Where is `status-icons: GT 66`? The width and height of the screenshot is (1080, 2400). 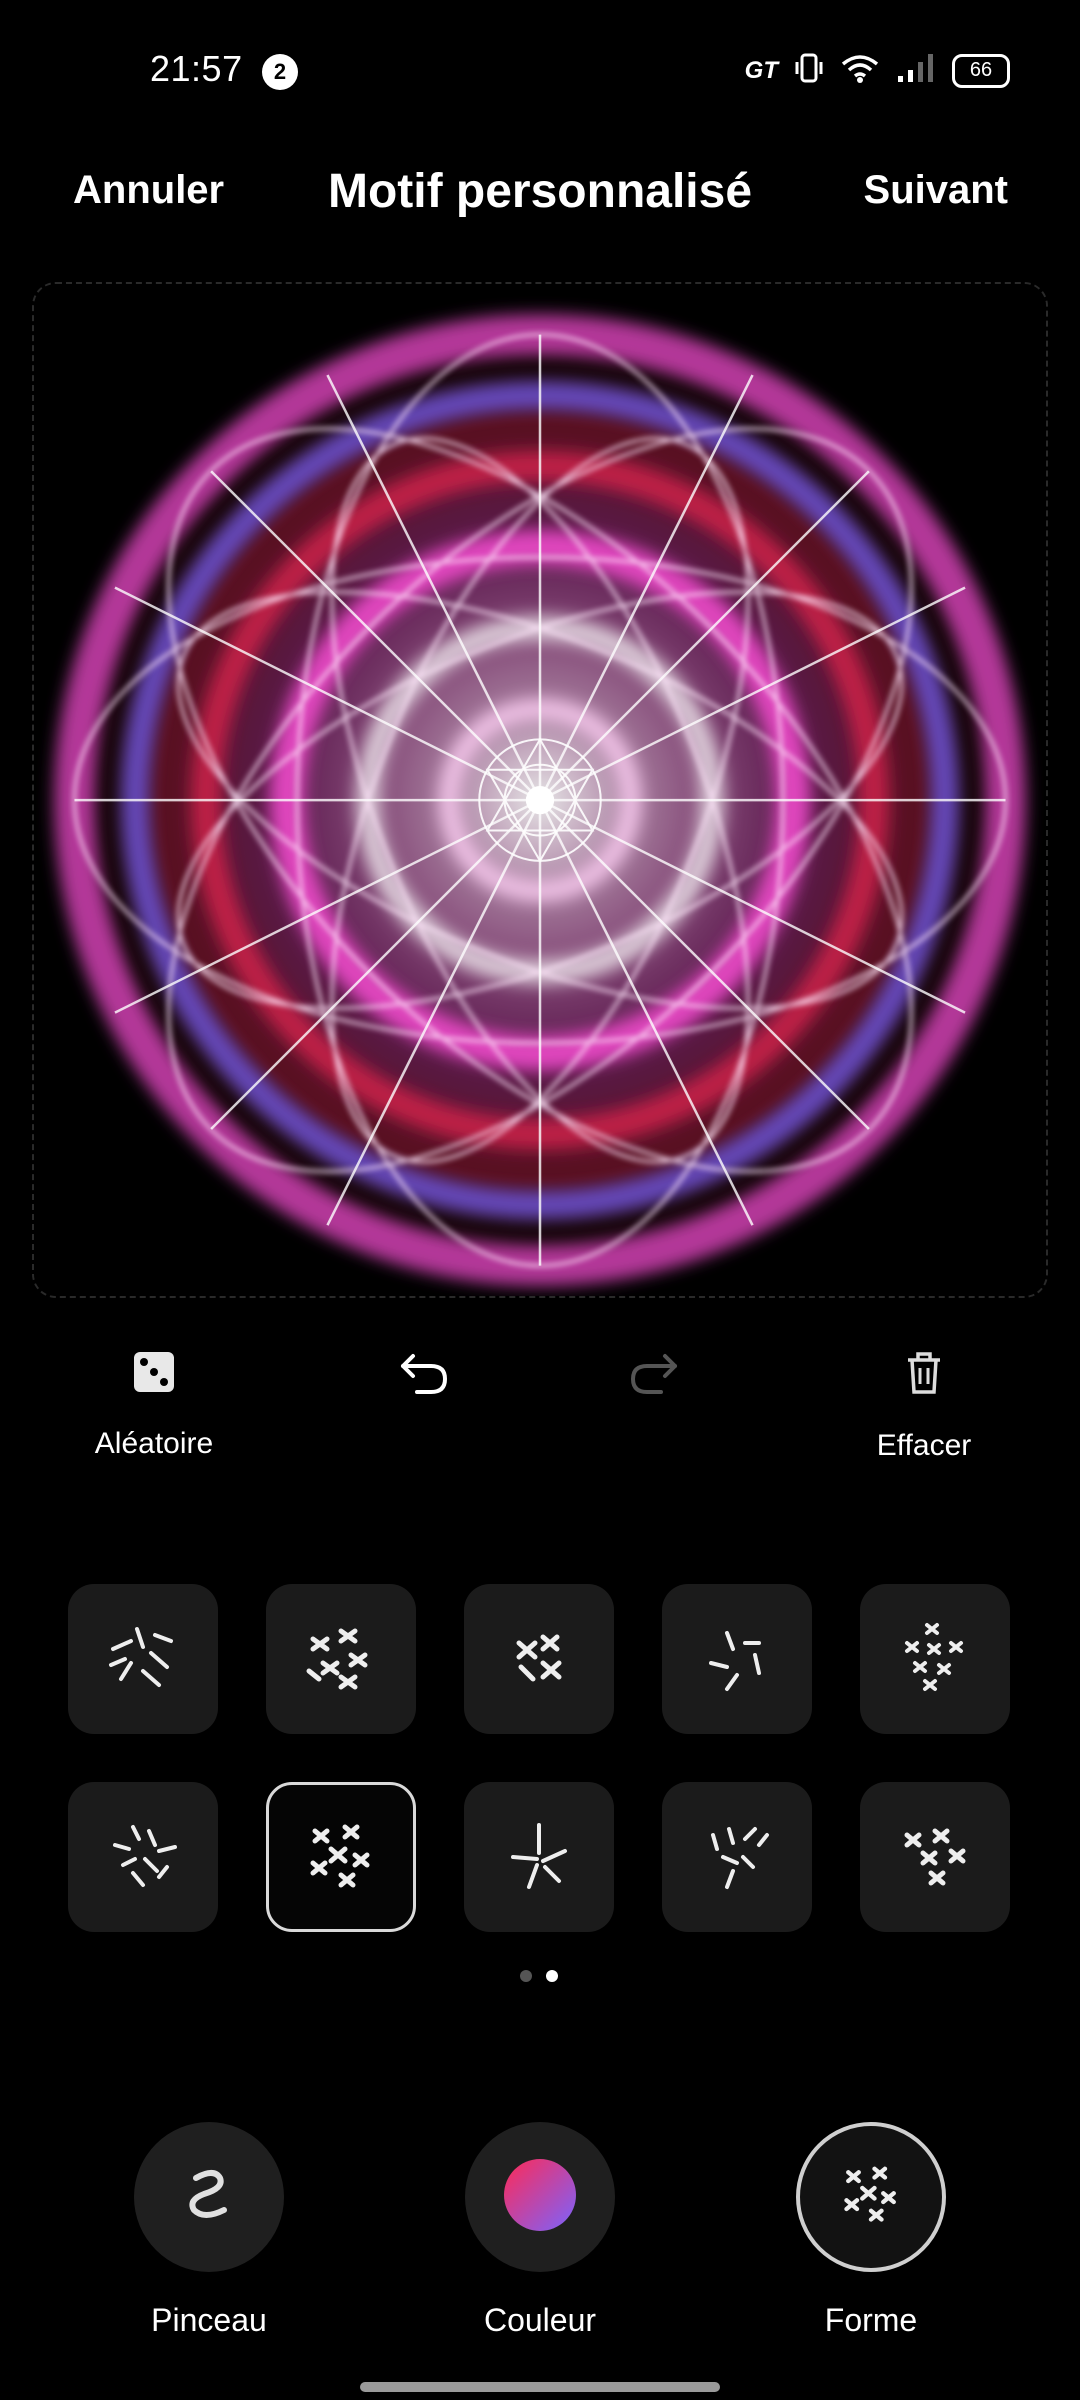
status-icons: GT 66 is located at coordinates (877, 70).